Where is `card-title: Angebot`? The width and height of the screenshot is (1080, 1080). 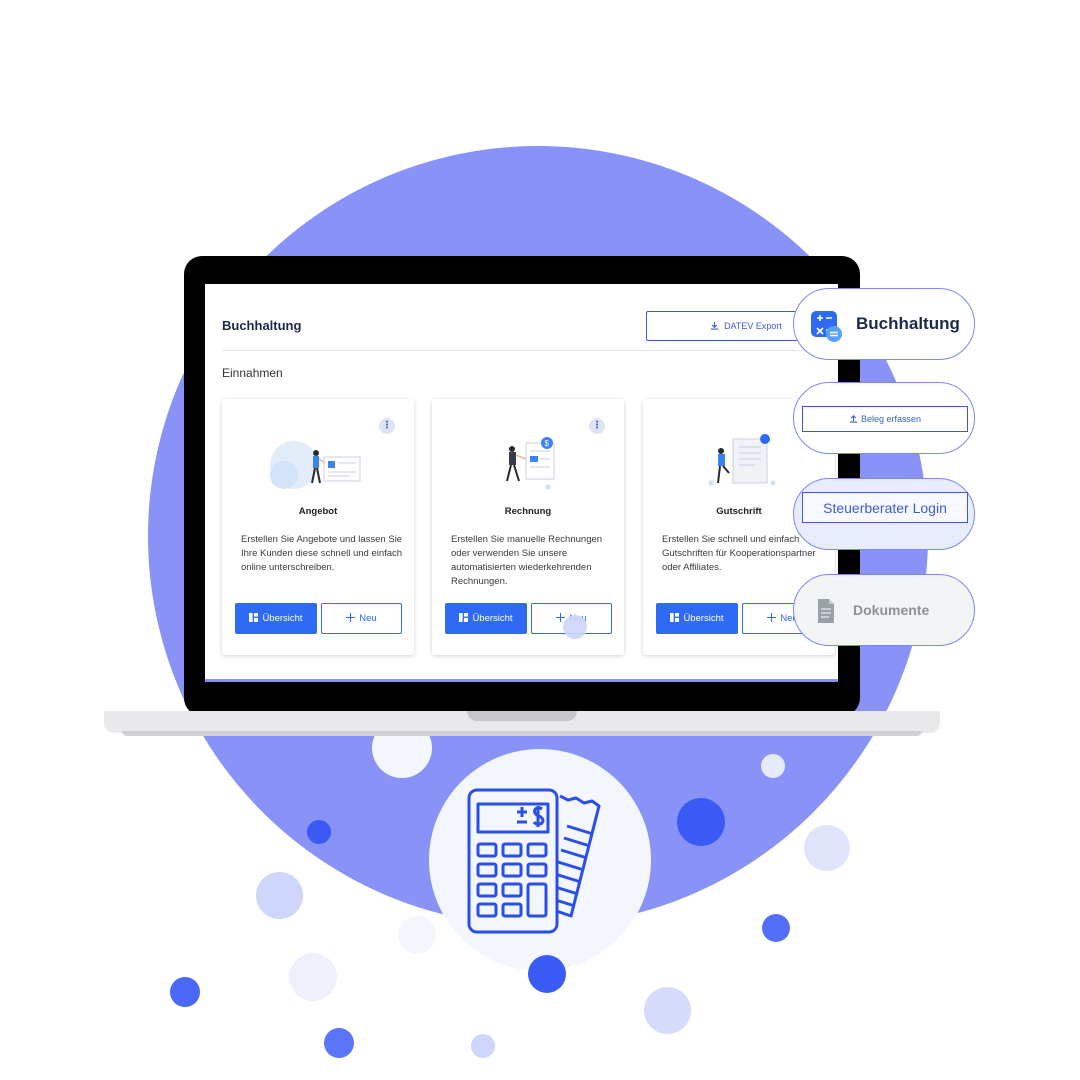
card-title: Angebot is located at coordinates (318, 511).